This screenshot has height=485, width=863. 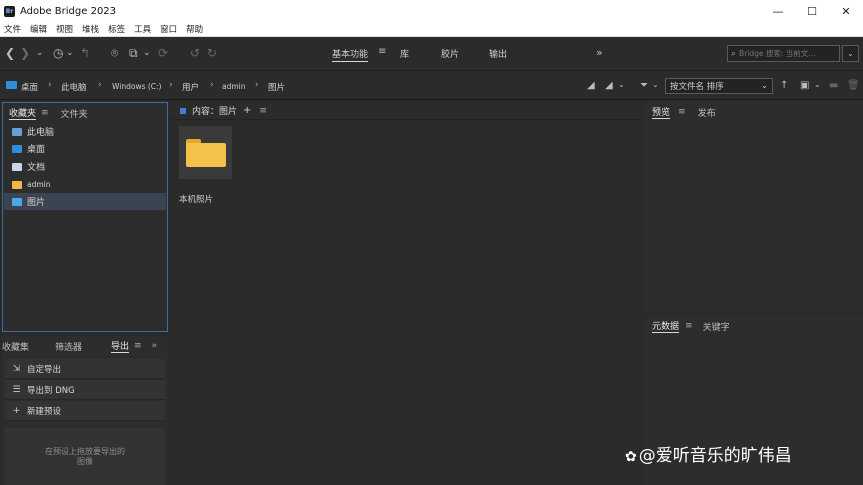 What do you see at coordinates (666, 326) in the screenshot?
I see `tab-metadata: 元数据` at bounding box center [666, 326].